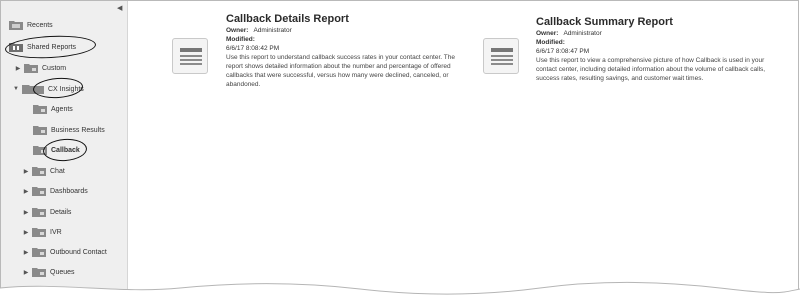  I want to click on collapse-arrow-icon: ▼, so click(16, 89).